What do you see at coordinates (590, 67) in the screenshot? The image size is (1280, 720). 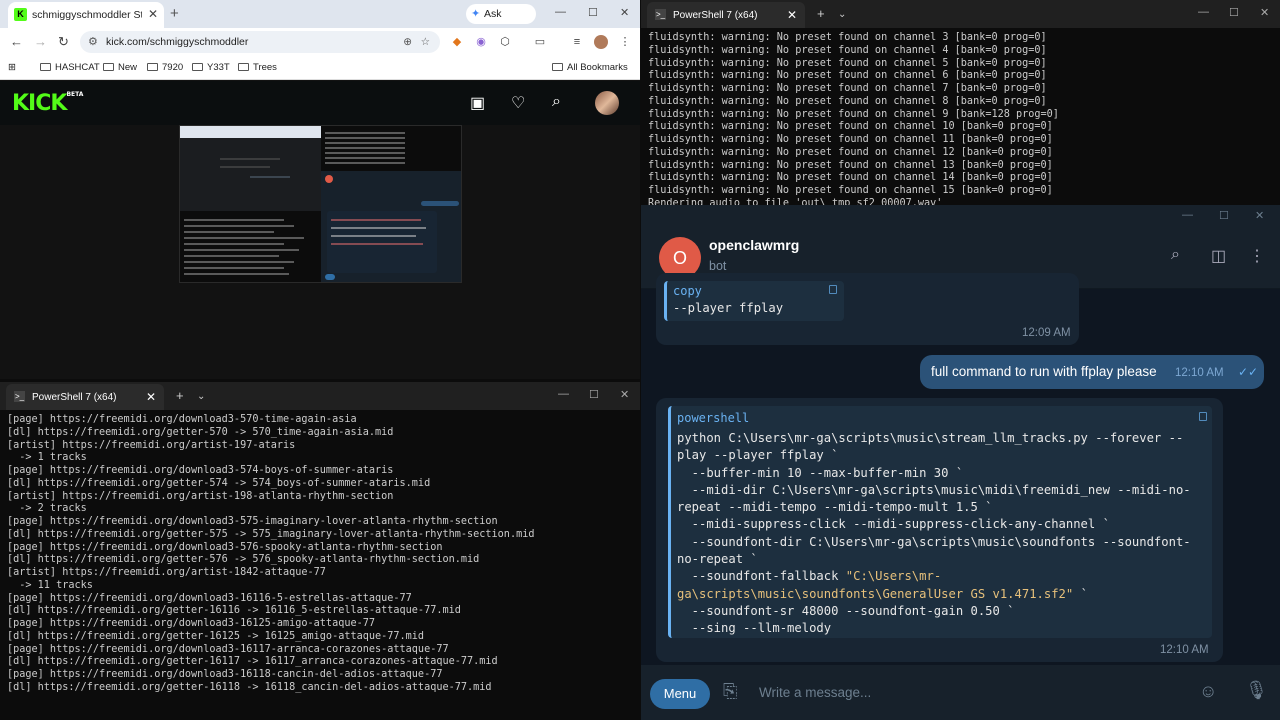 I see `all-bookmarks: All Bookmarks` at bounding box center [590, 67].